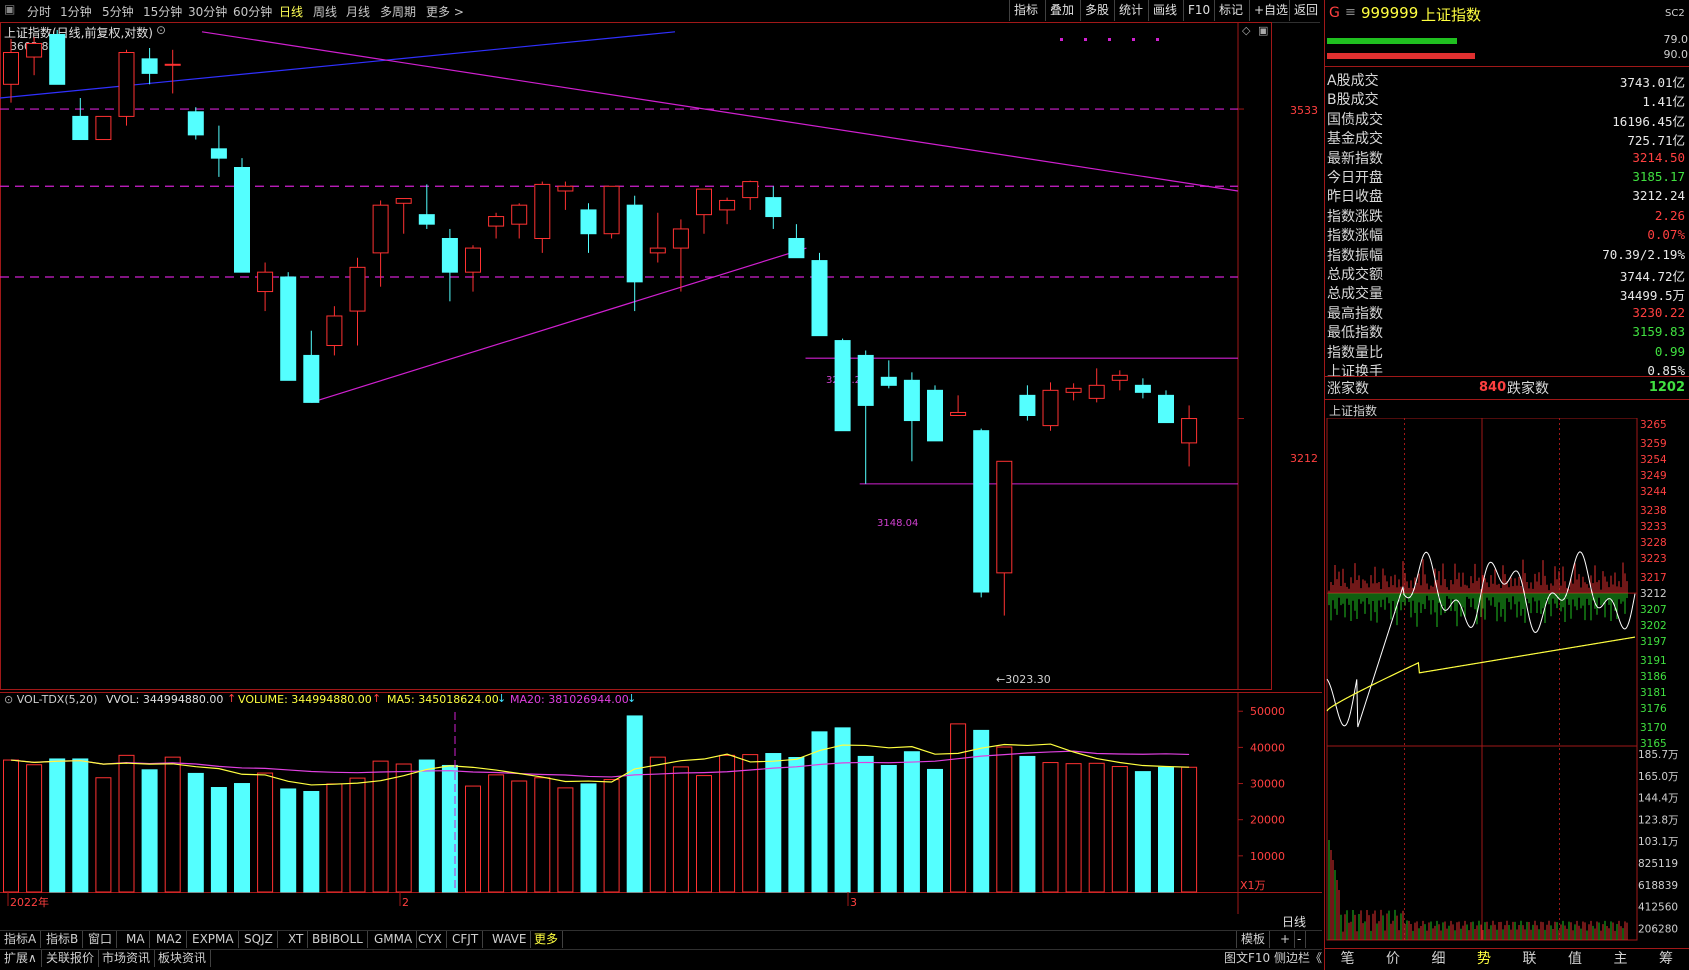  What do you see at coordinates (1666, 959) in the screenshot?
I see `mini-chart-tab: 筹` at bounding box center [1666, 959].